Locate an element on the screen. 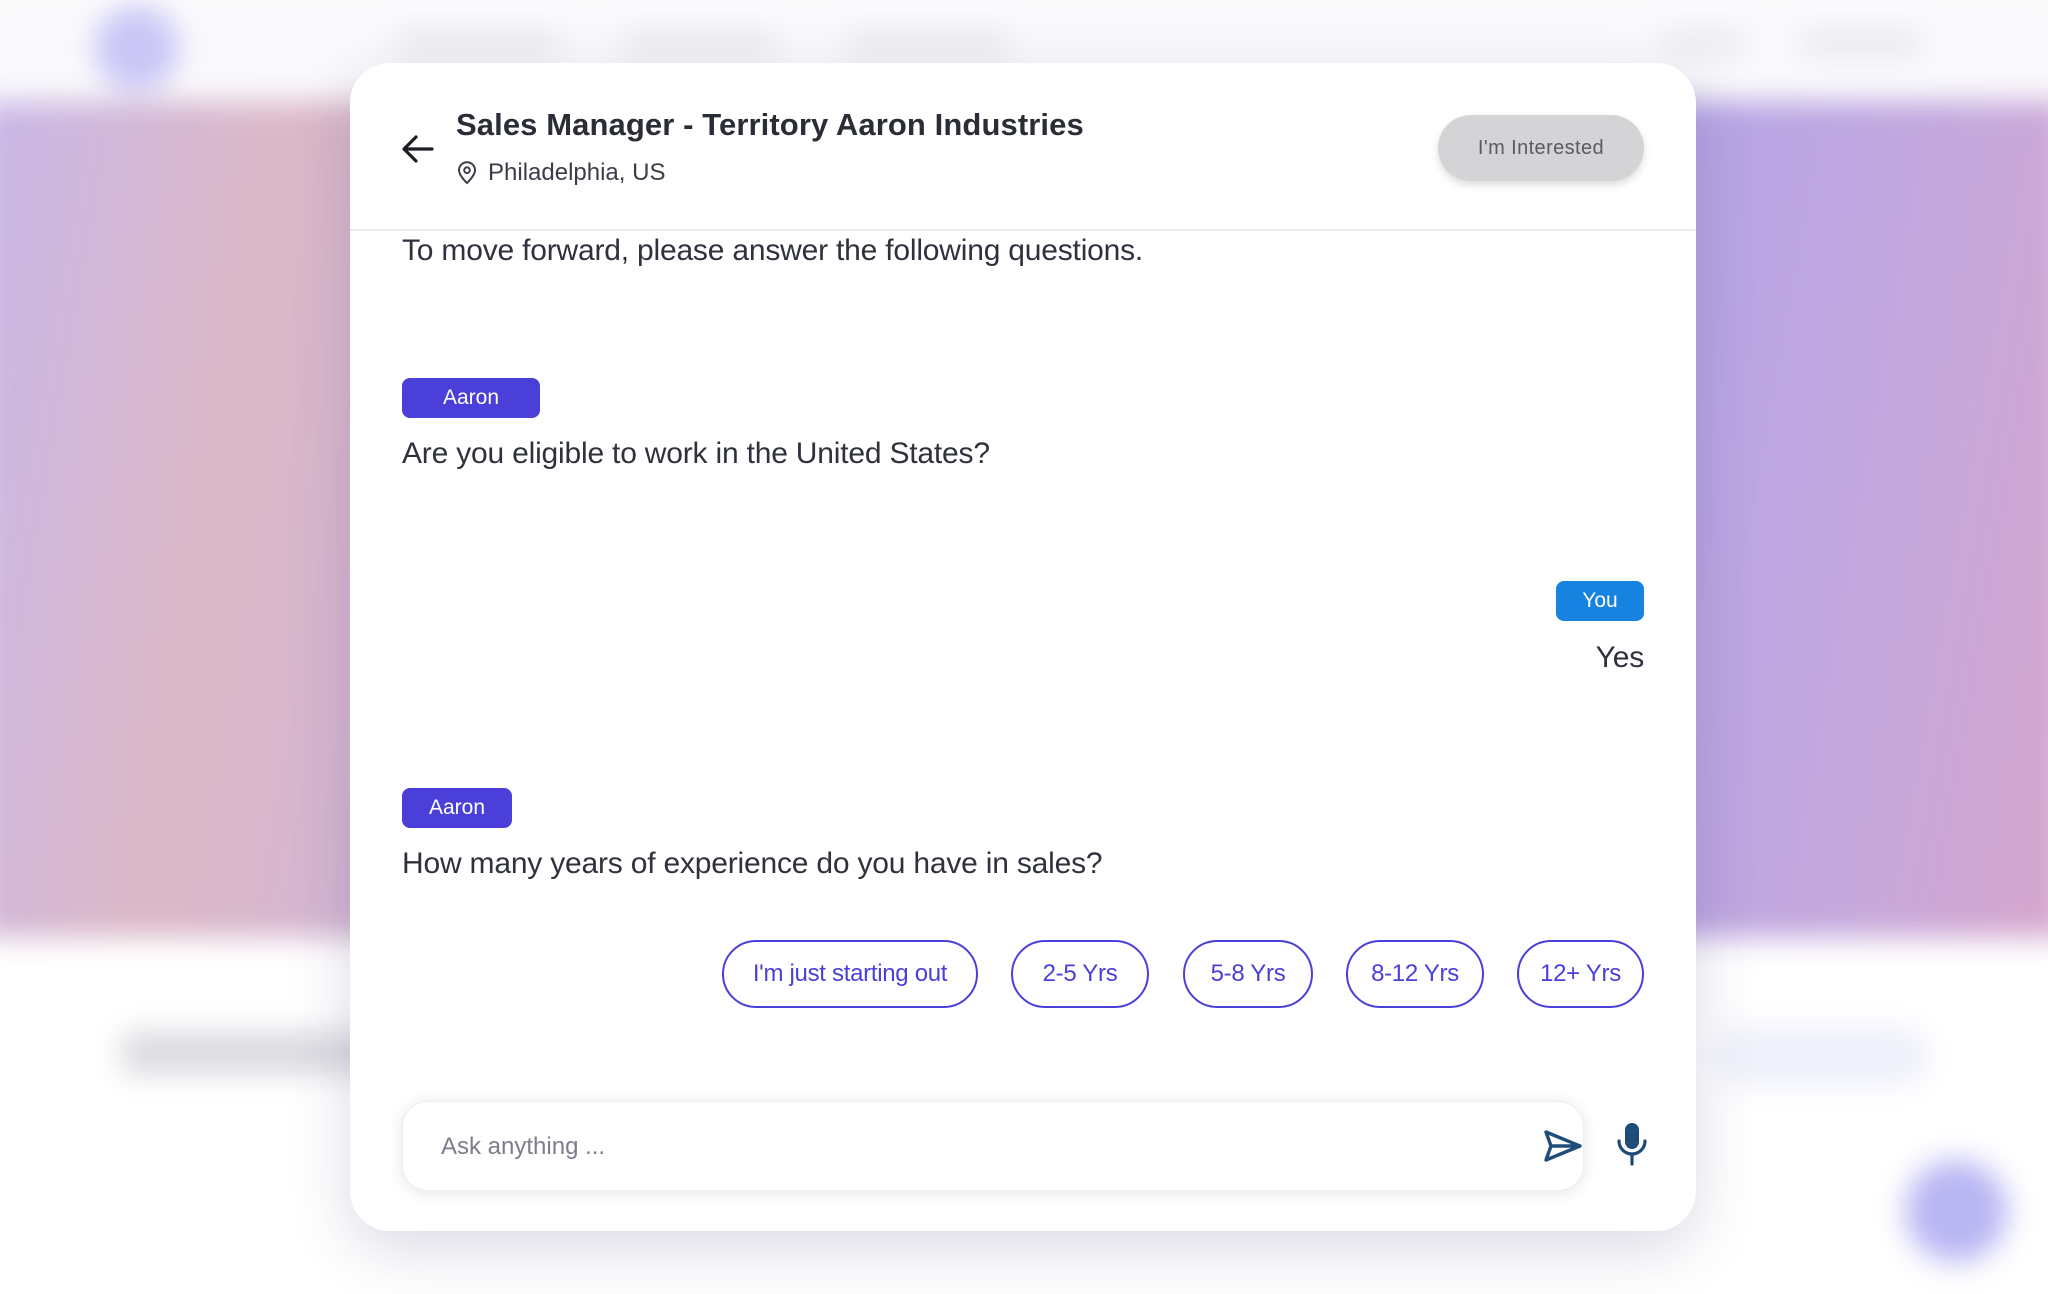 The image size is (2048, 1294). back-button is located at coordinates (418, 149).